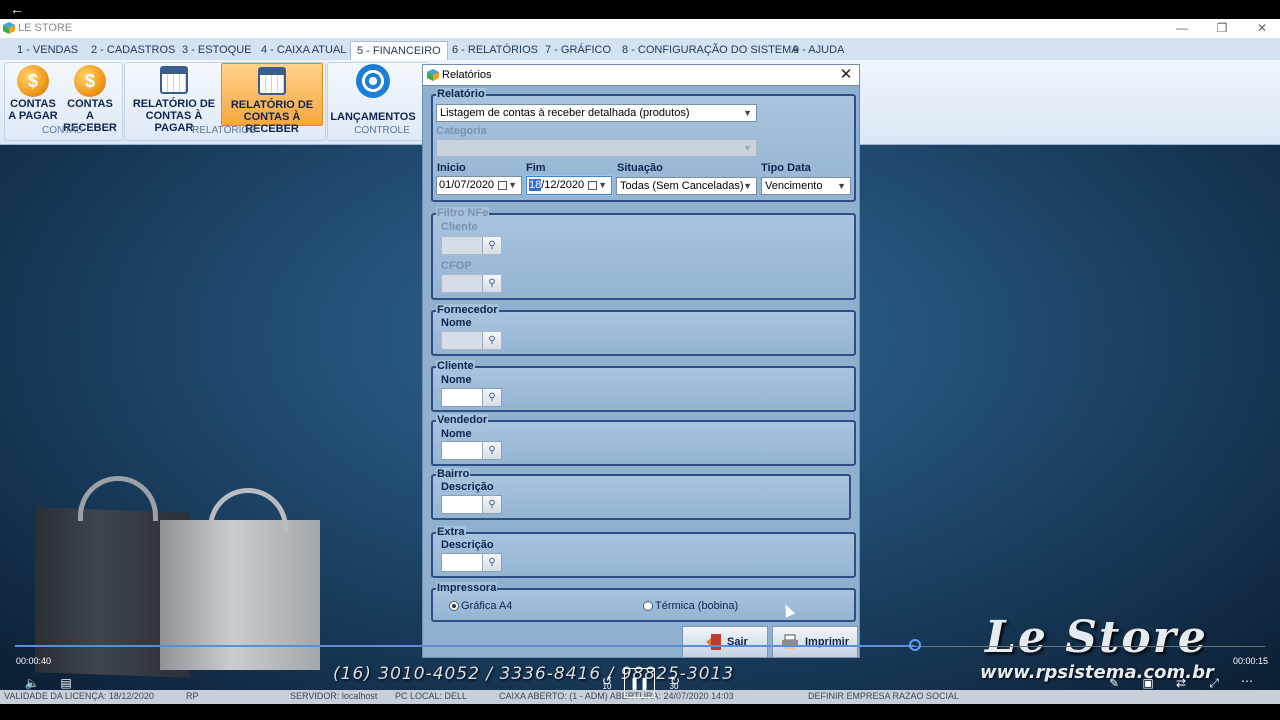 The width and height of the screenshot is (1280, 720). I want to click on label-grafica-a4: Gráfica A4, so click(487, 606).